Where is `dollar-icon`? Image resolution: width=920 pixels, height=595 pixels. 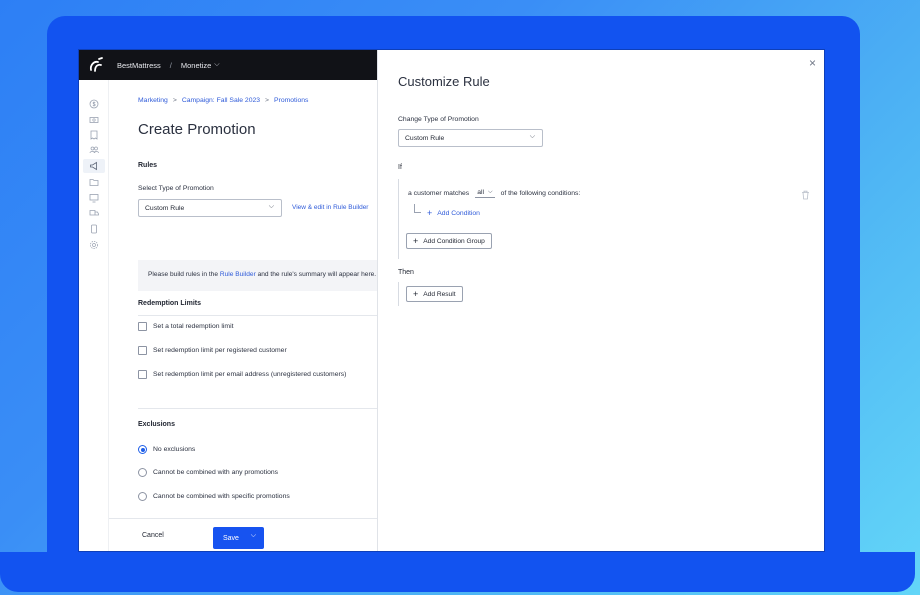 dollar-icon is located at coordinates (94, 104).